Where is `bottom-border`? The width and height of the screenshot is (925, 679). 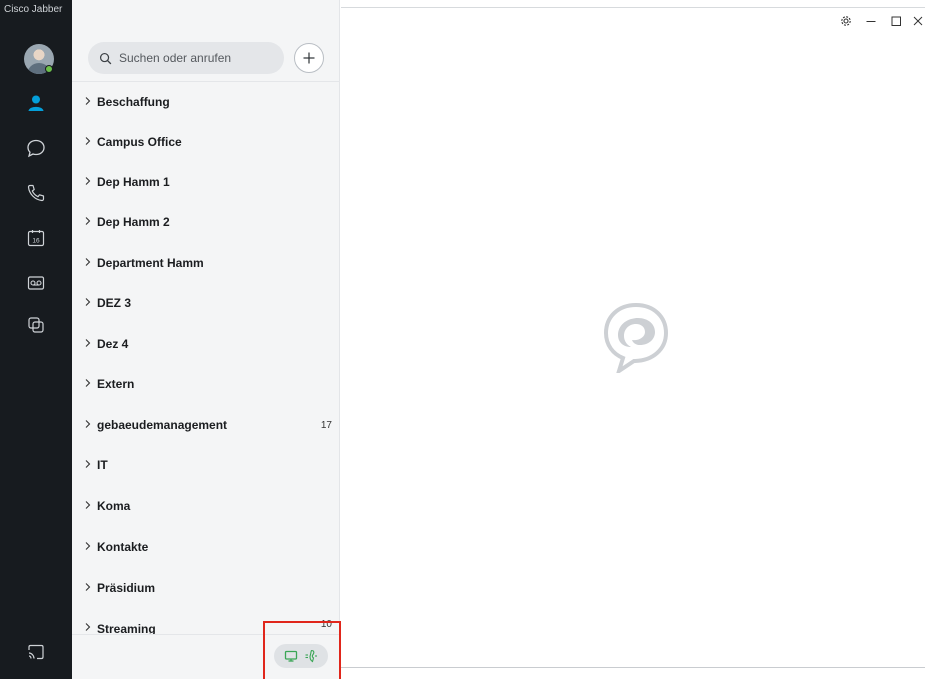 bottom-border is located at coordinates (633, 667).